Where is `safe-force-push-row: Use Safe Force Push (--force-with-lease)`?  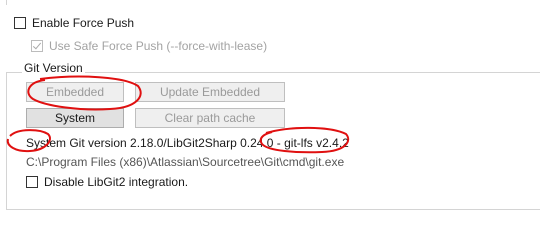
safe-force-push-row: Use Safe Force Push (--force-with-lease) is located at coordinates (149, 46).